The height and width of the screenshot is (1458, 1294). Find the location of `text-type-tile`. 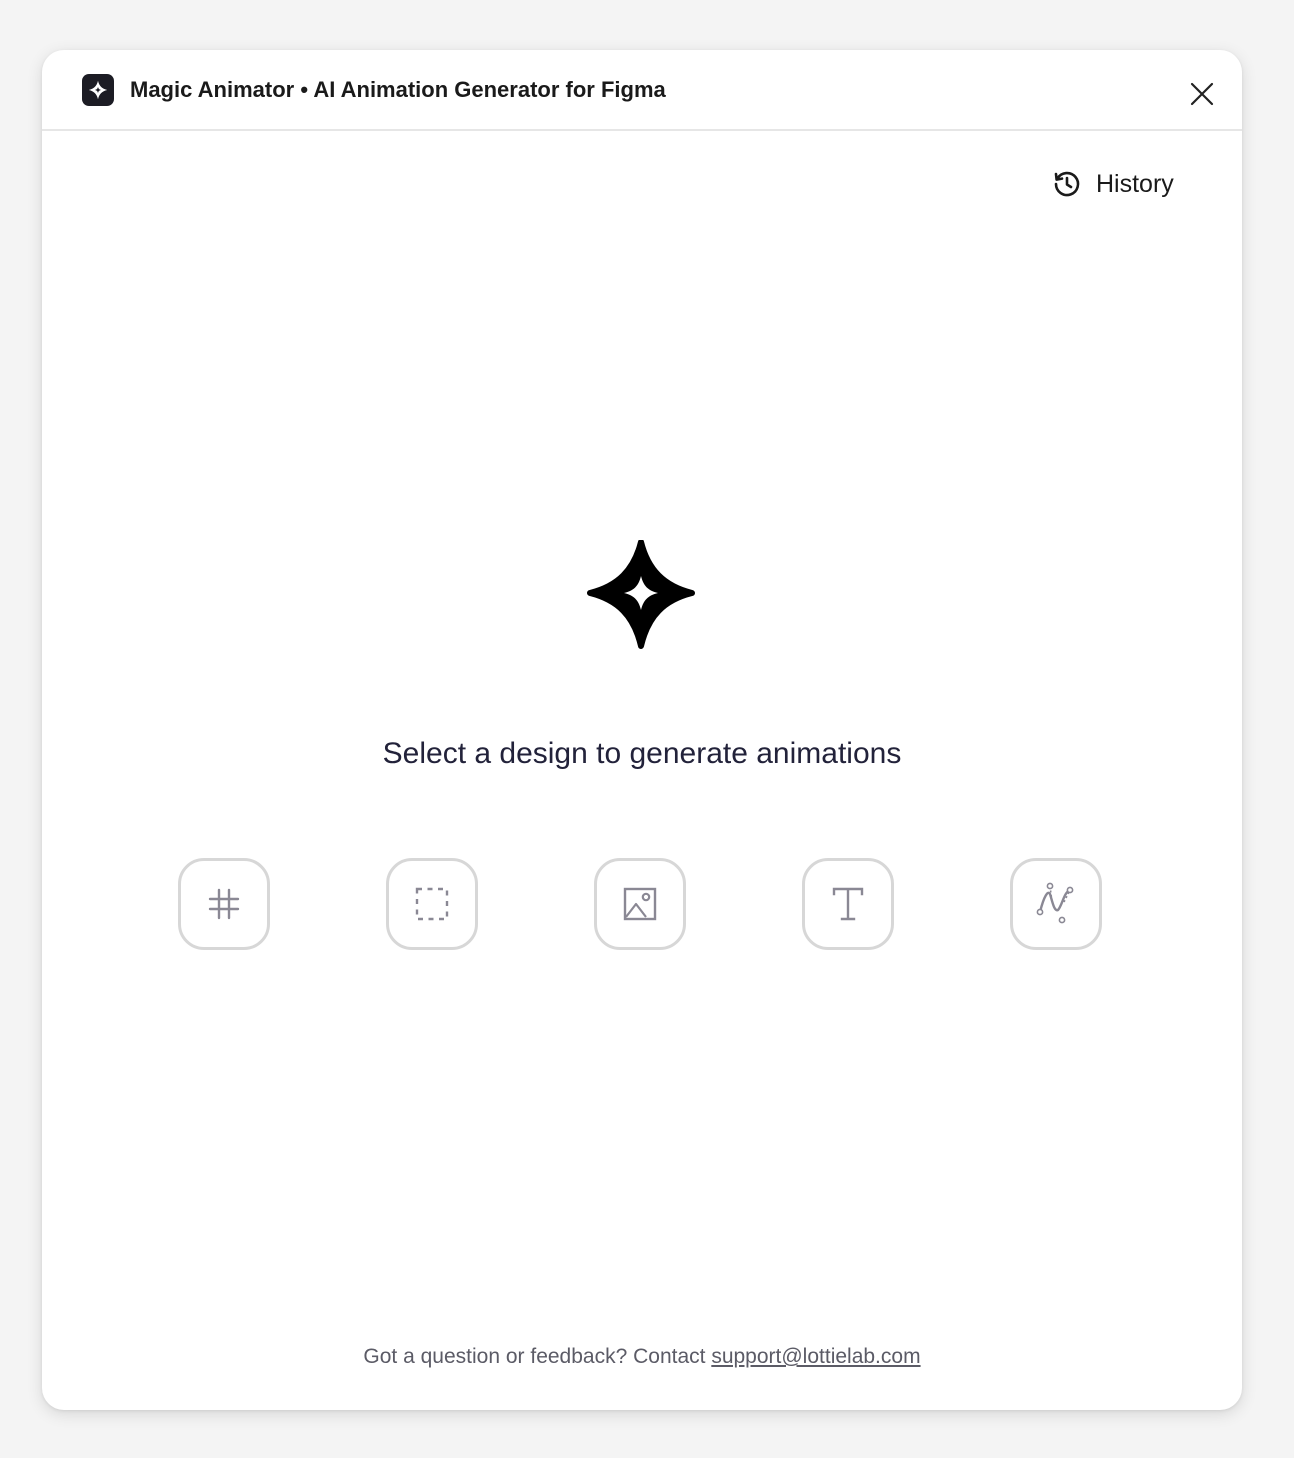

text-type-tile is located at coordinates (848, 904).